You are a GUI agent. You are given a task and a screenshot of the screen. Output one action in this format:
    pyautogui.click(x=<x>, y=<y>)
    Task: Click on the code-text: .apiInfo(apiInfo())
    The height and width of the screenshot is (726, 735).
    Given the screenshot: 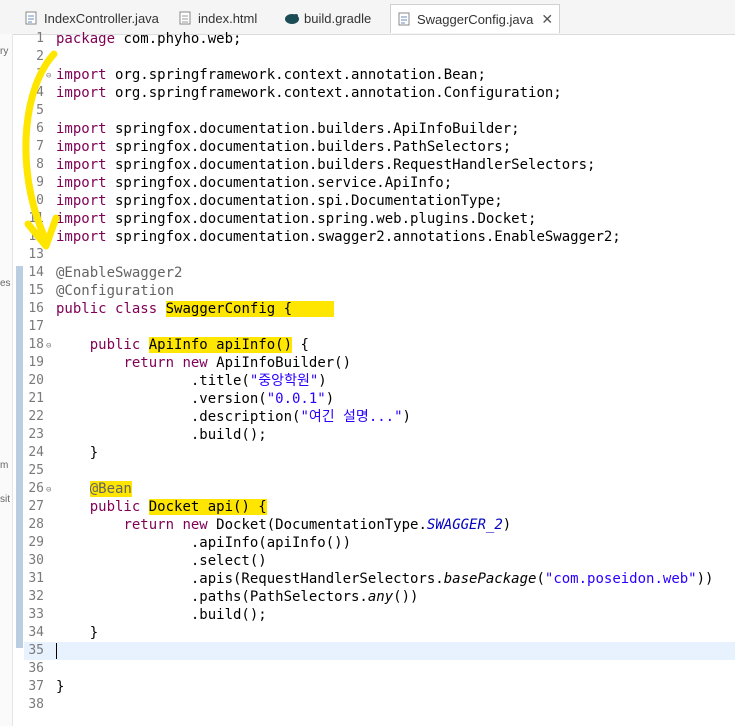 What is the action you would take?
    pyautogui.click(x=204, y=543)
    